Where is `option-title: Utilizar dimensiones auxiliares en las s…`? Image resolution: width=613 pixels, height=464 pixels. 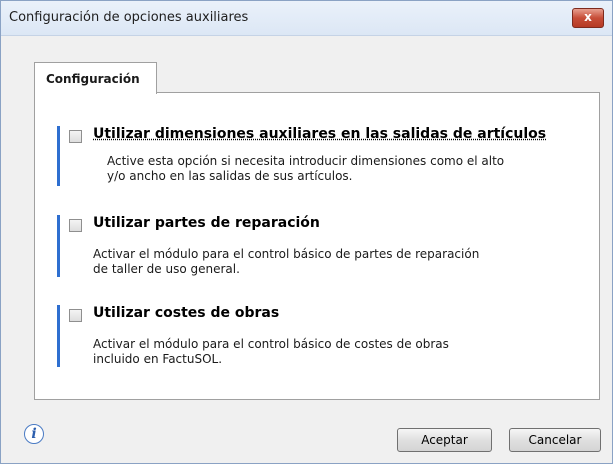
option-title: Utilizar dimensiones auxiliares en las s… is located at coordinates (319, 134).